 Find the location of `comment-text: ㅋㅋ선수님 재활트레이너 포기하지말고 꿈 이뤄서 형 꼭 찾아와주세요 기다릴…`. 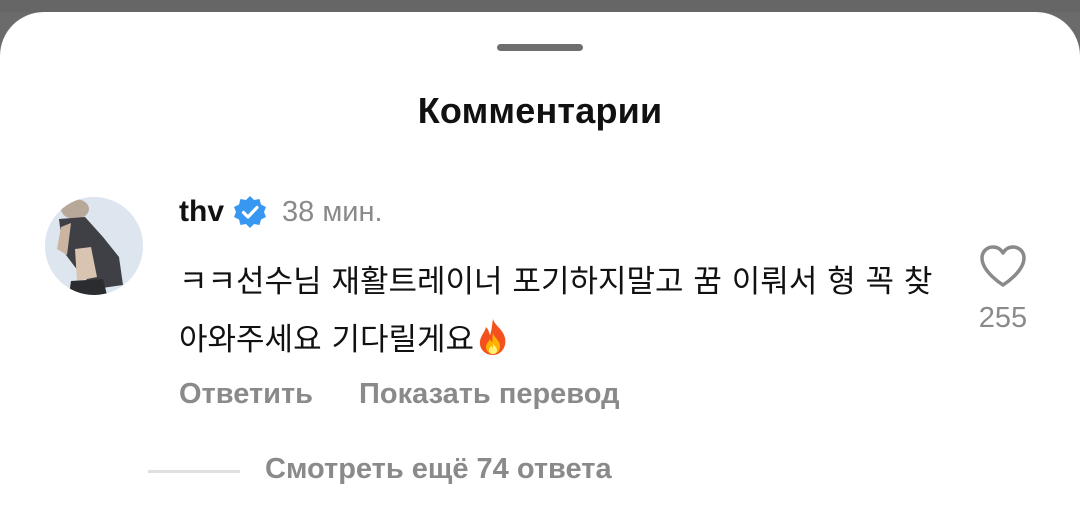

comment-text: ㅋㅋ선수님 재활트레이너 포기하지말고 꿈 이뤄서 형 꼭 찾아와주세요 기다릴… is located at coordinates (556, 311).